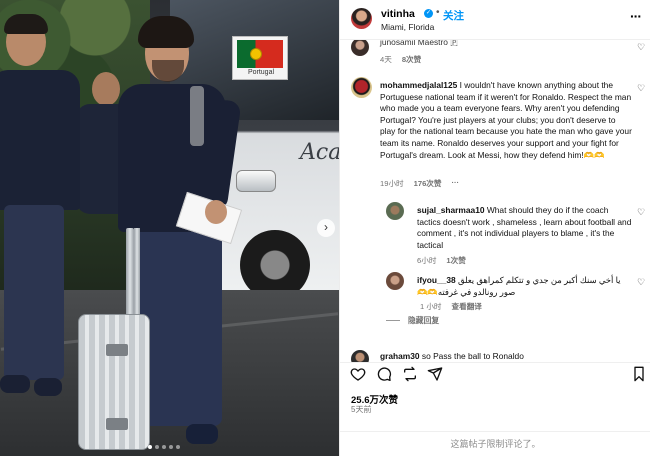  Describe the element at coordinates (495, 20) in the screenshot. I see `post-header: vitinha ✓ • 关注 Miami, Florida ···` at that location.